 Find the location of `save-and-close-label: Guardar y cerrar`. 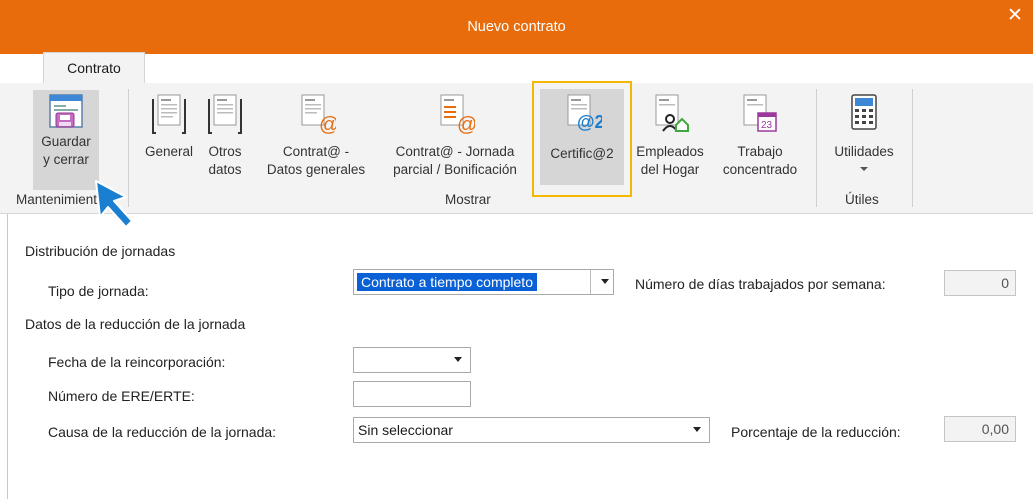

save-and-close-label: Guardar y cerrar is located at coordinates (66, 150).